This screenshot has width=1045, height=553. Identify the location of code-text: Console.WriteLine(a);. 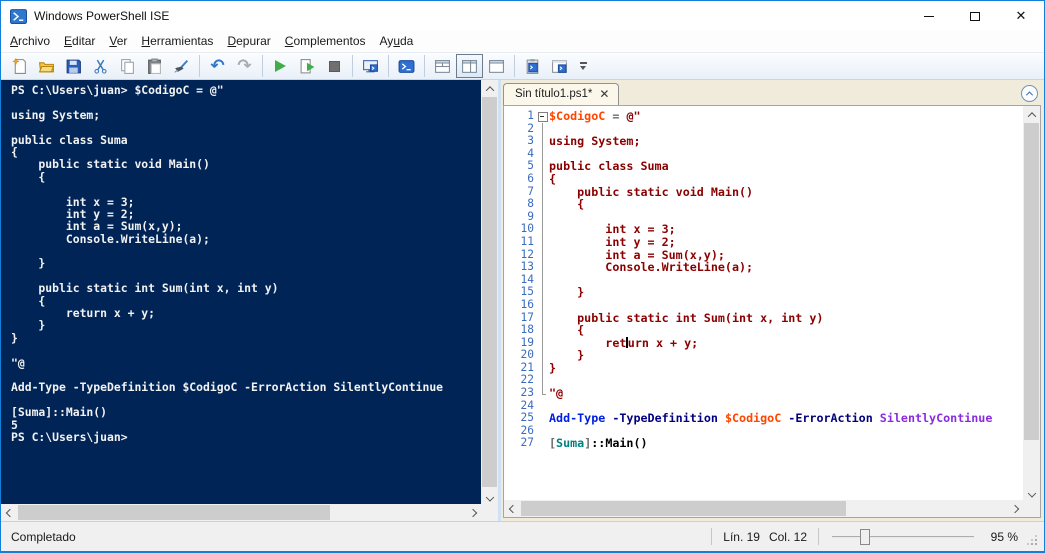
(651, 267).